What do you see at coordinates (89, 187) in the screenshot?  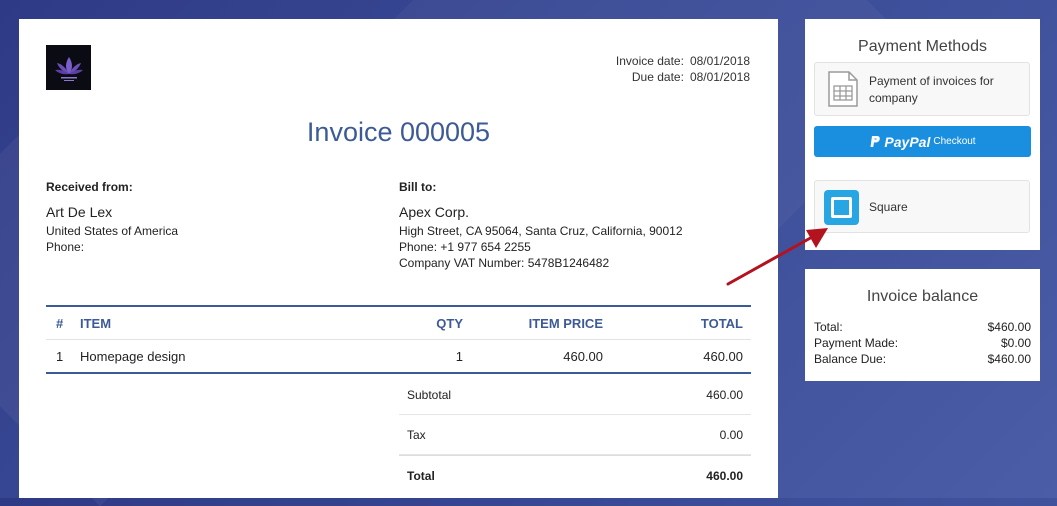 I see `received-from-heading: Received from:` at bounding box center [89, 187].